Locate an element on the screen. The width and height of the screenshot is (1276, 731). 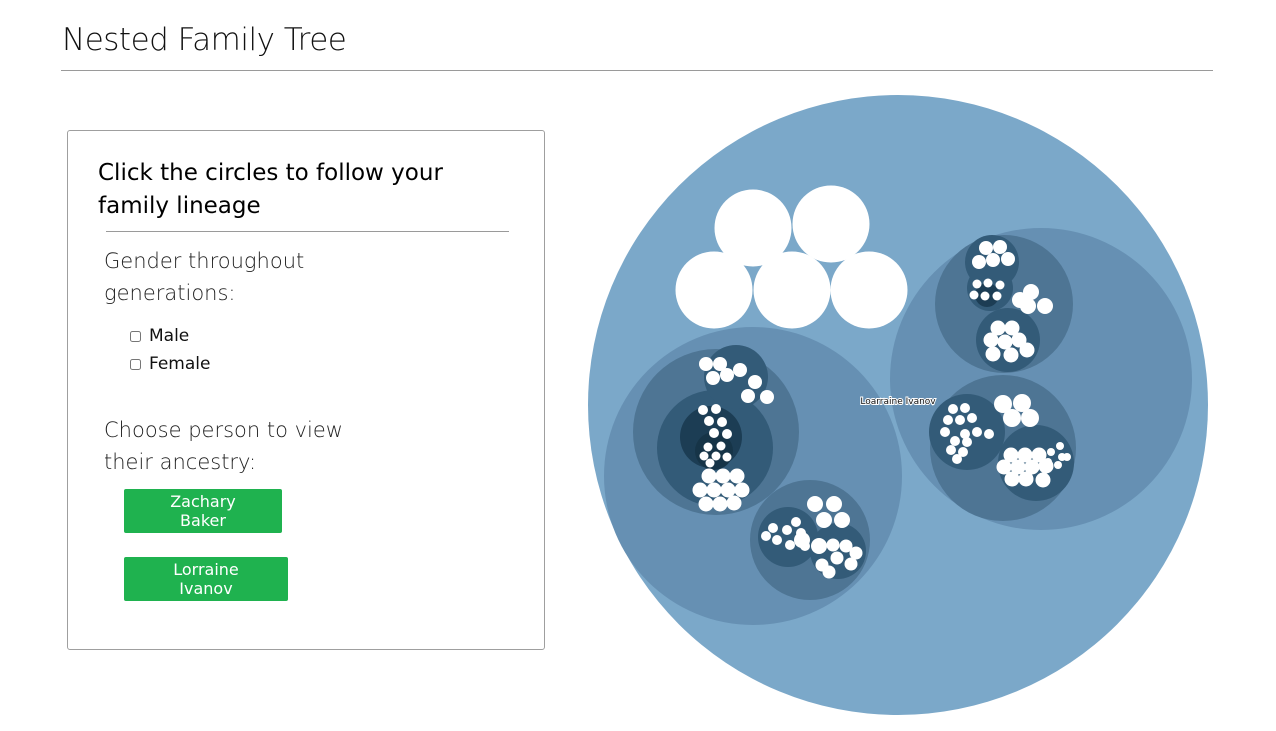
zachary-baker-button: Zachary Baker is located at coordinates (203, 511).